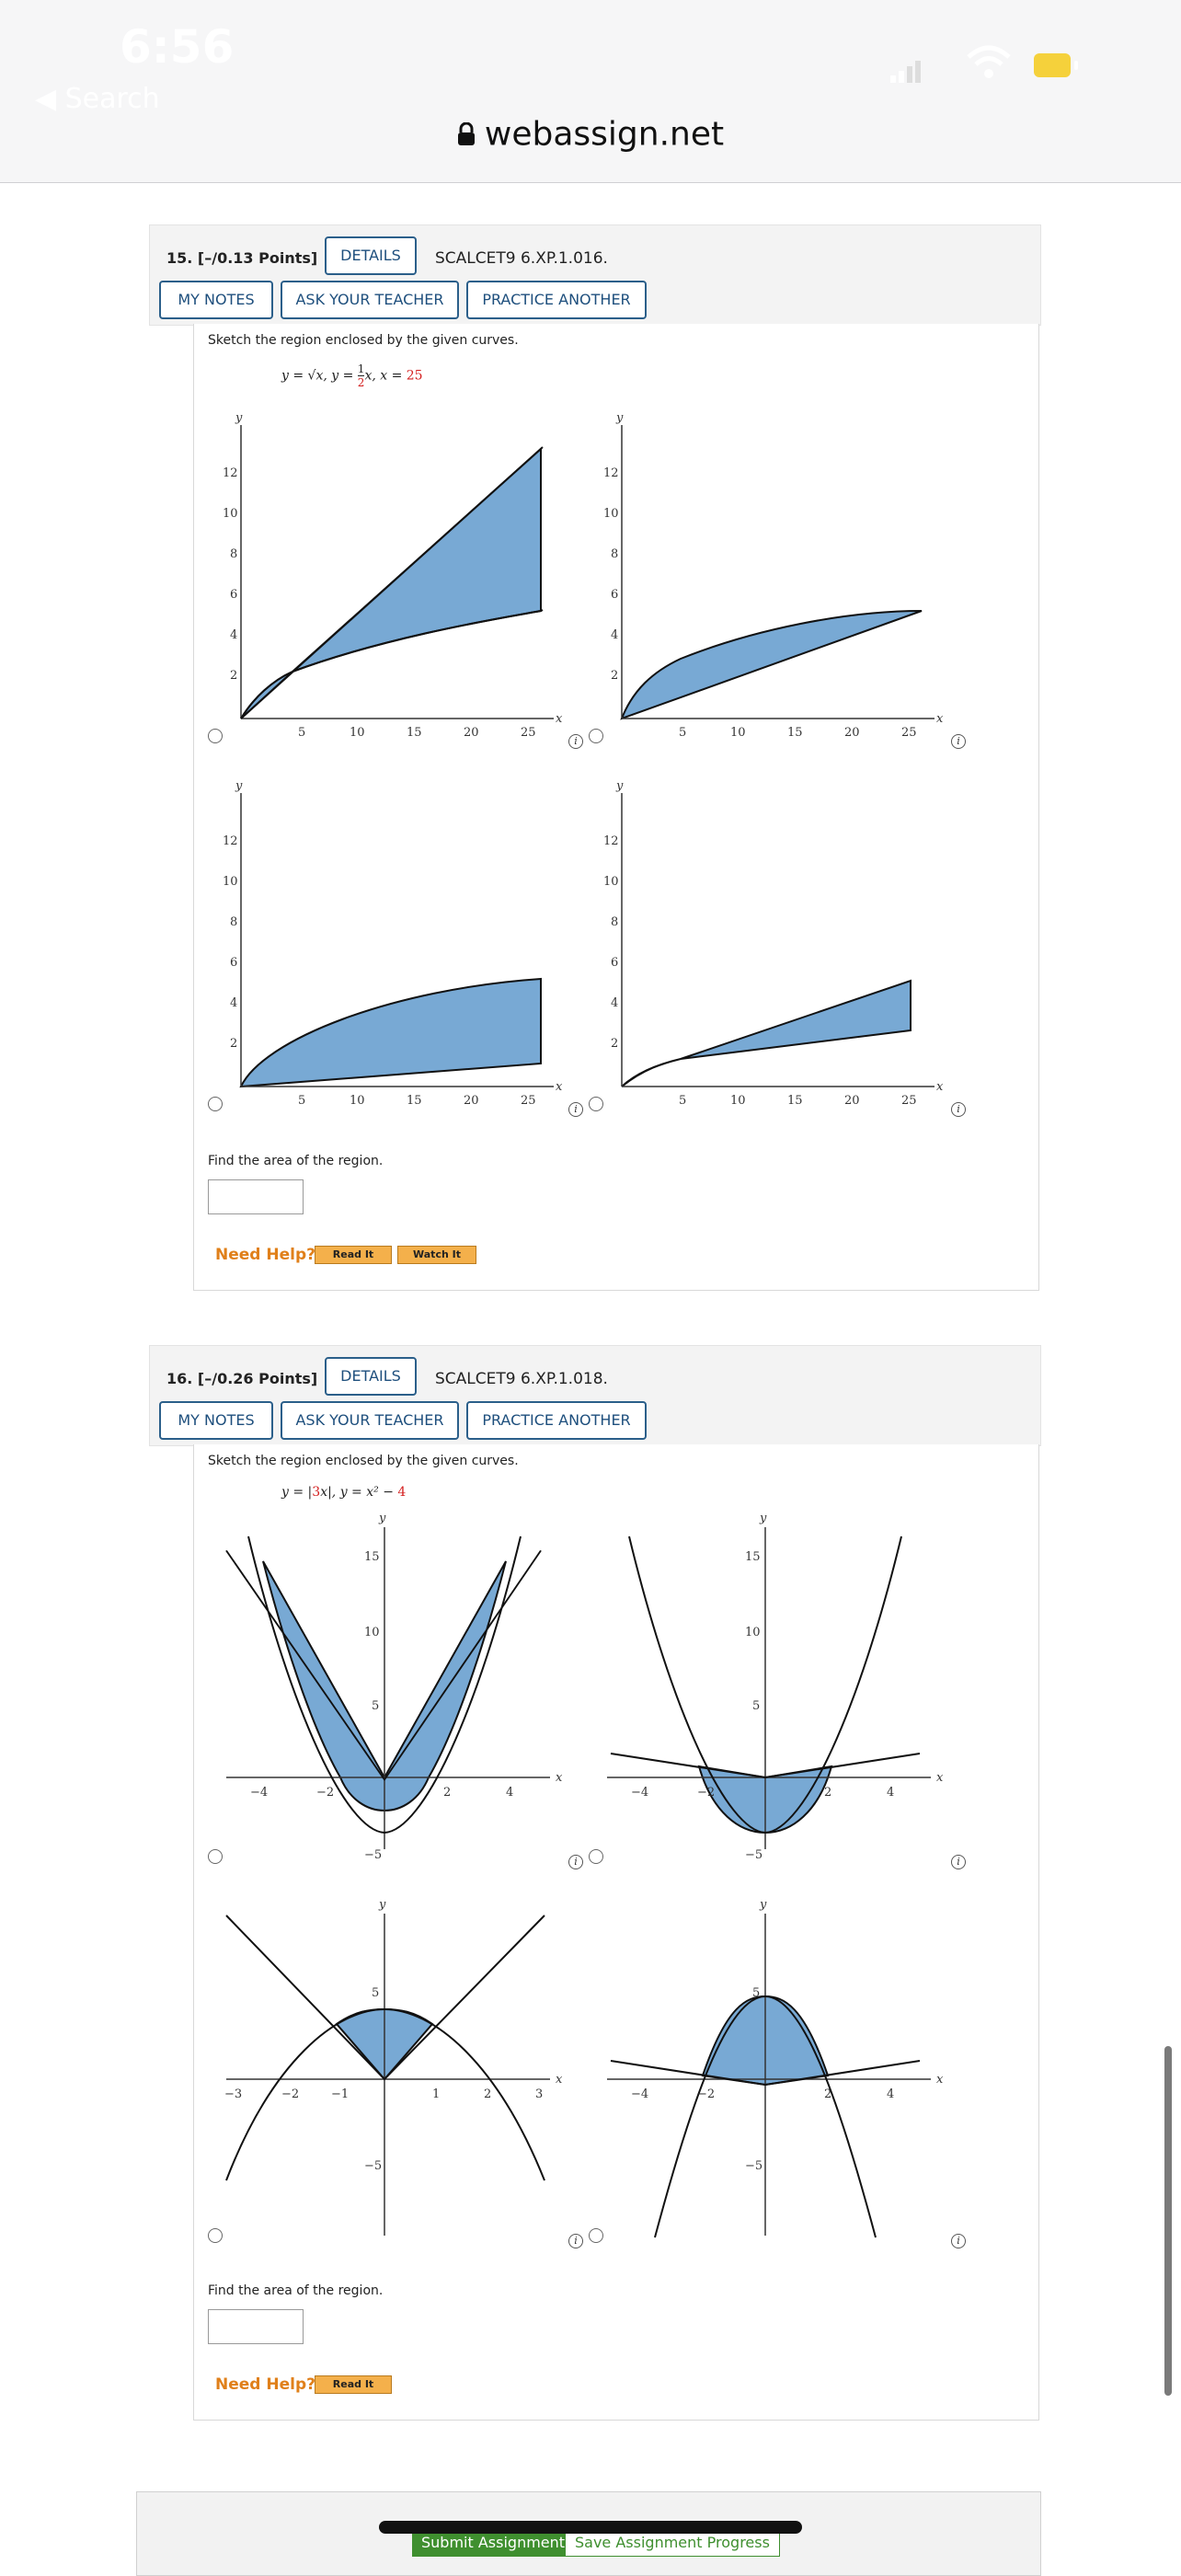  What do you see at coordinates (393, 575) in the screenshot?
I see `q15-graph-a: 5 10 15 20 25 2 4 6 8 10 12 y x` at bounding box center [393, 575].